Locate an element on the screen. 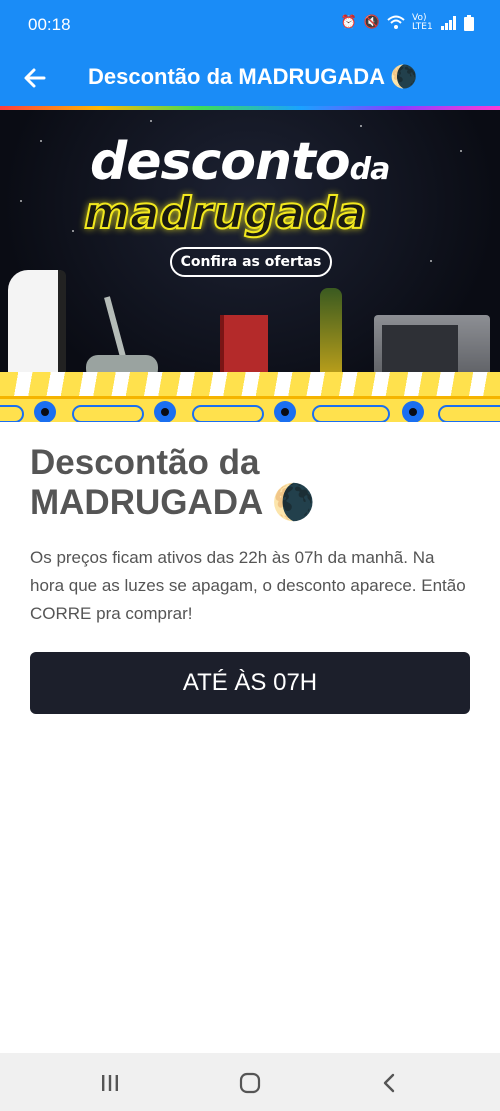 This screenshot has width=500, height=1111. status-time: 00:18 is located at coordinates (49, 24).